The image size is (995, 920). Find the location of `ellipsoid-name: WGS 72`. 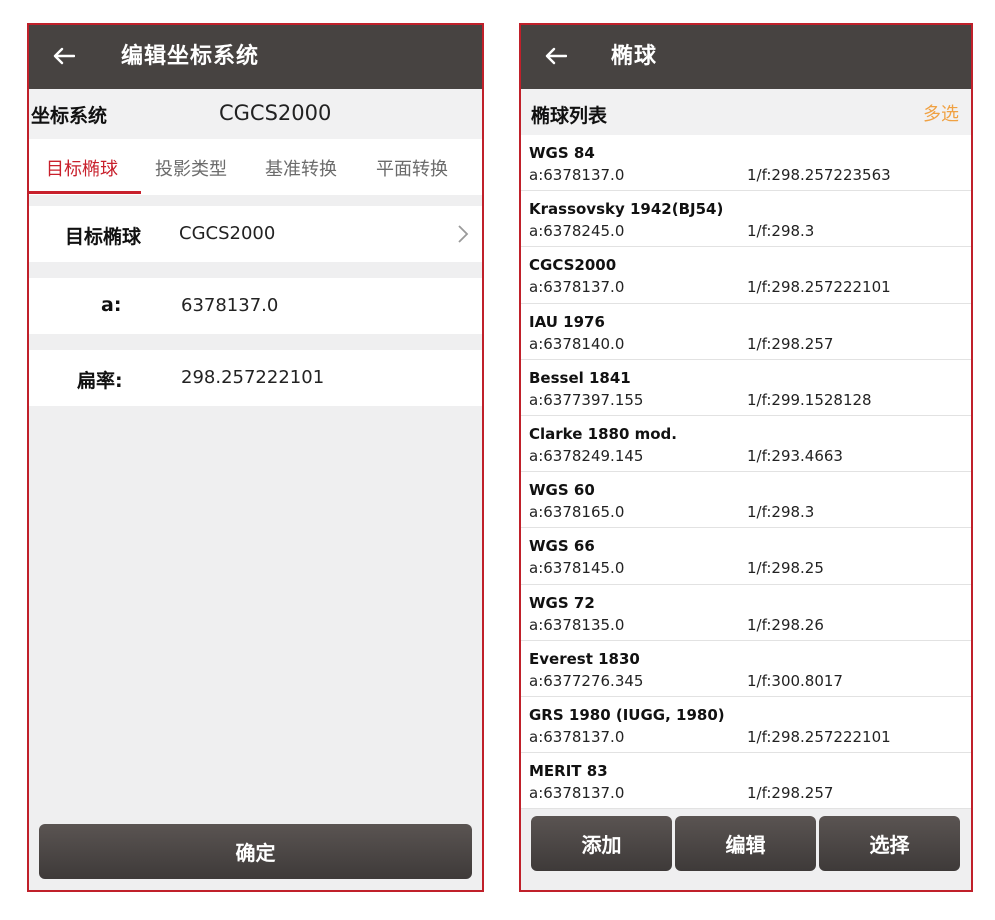

ellipsoid-name: WGS 72 is located at coordinates (562, 602).